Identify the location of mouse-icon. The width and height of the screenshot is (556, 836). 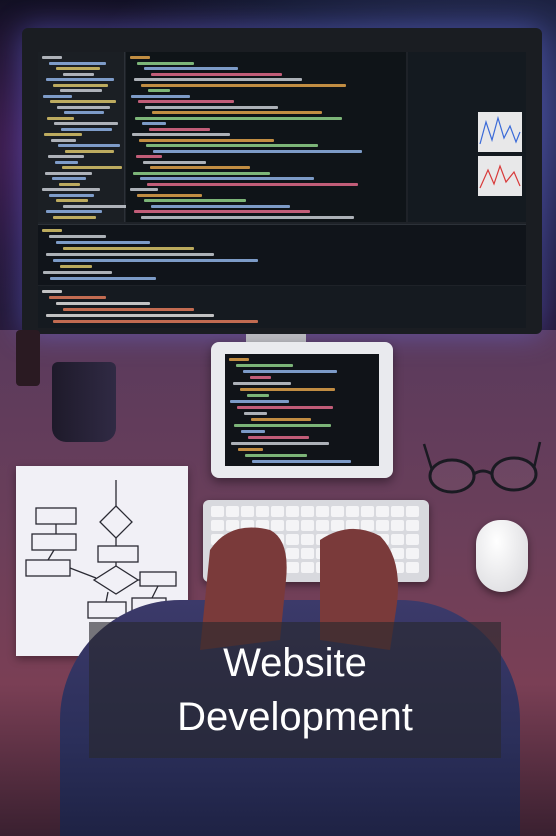
(502, 556).